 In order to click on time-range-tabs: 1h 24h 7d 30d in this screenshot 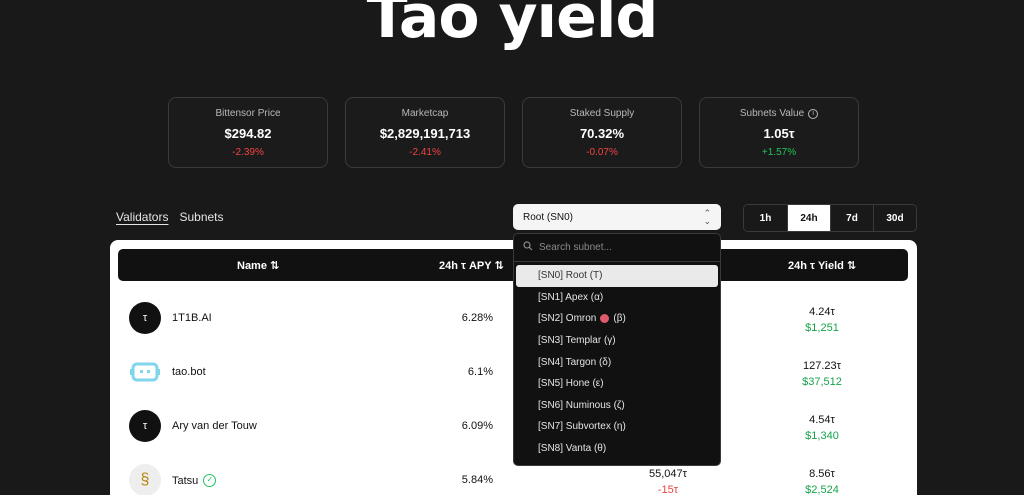, I will do `click(830, 218)`.